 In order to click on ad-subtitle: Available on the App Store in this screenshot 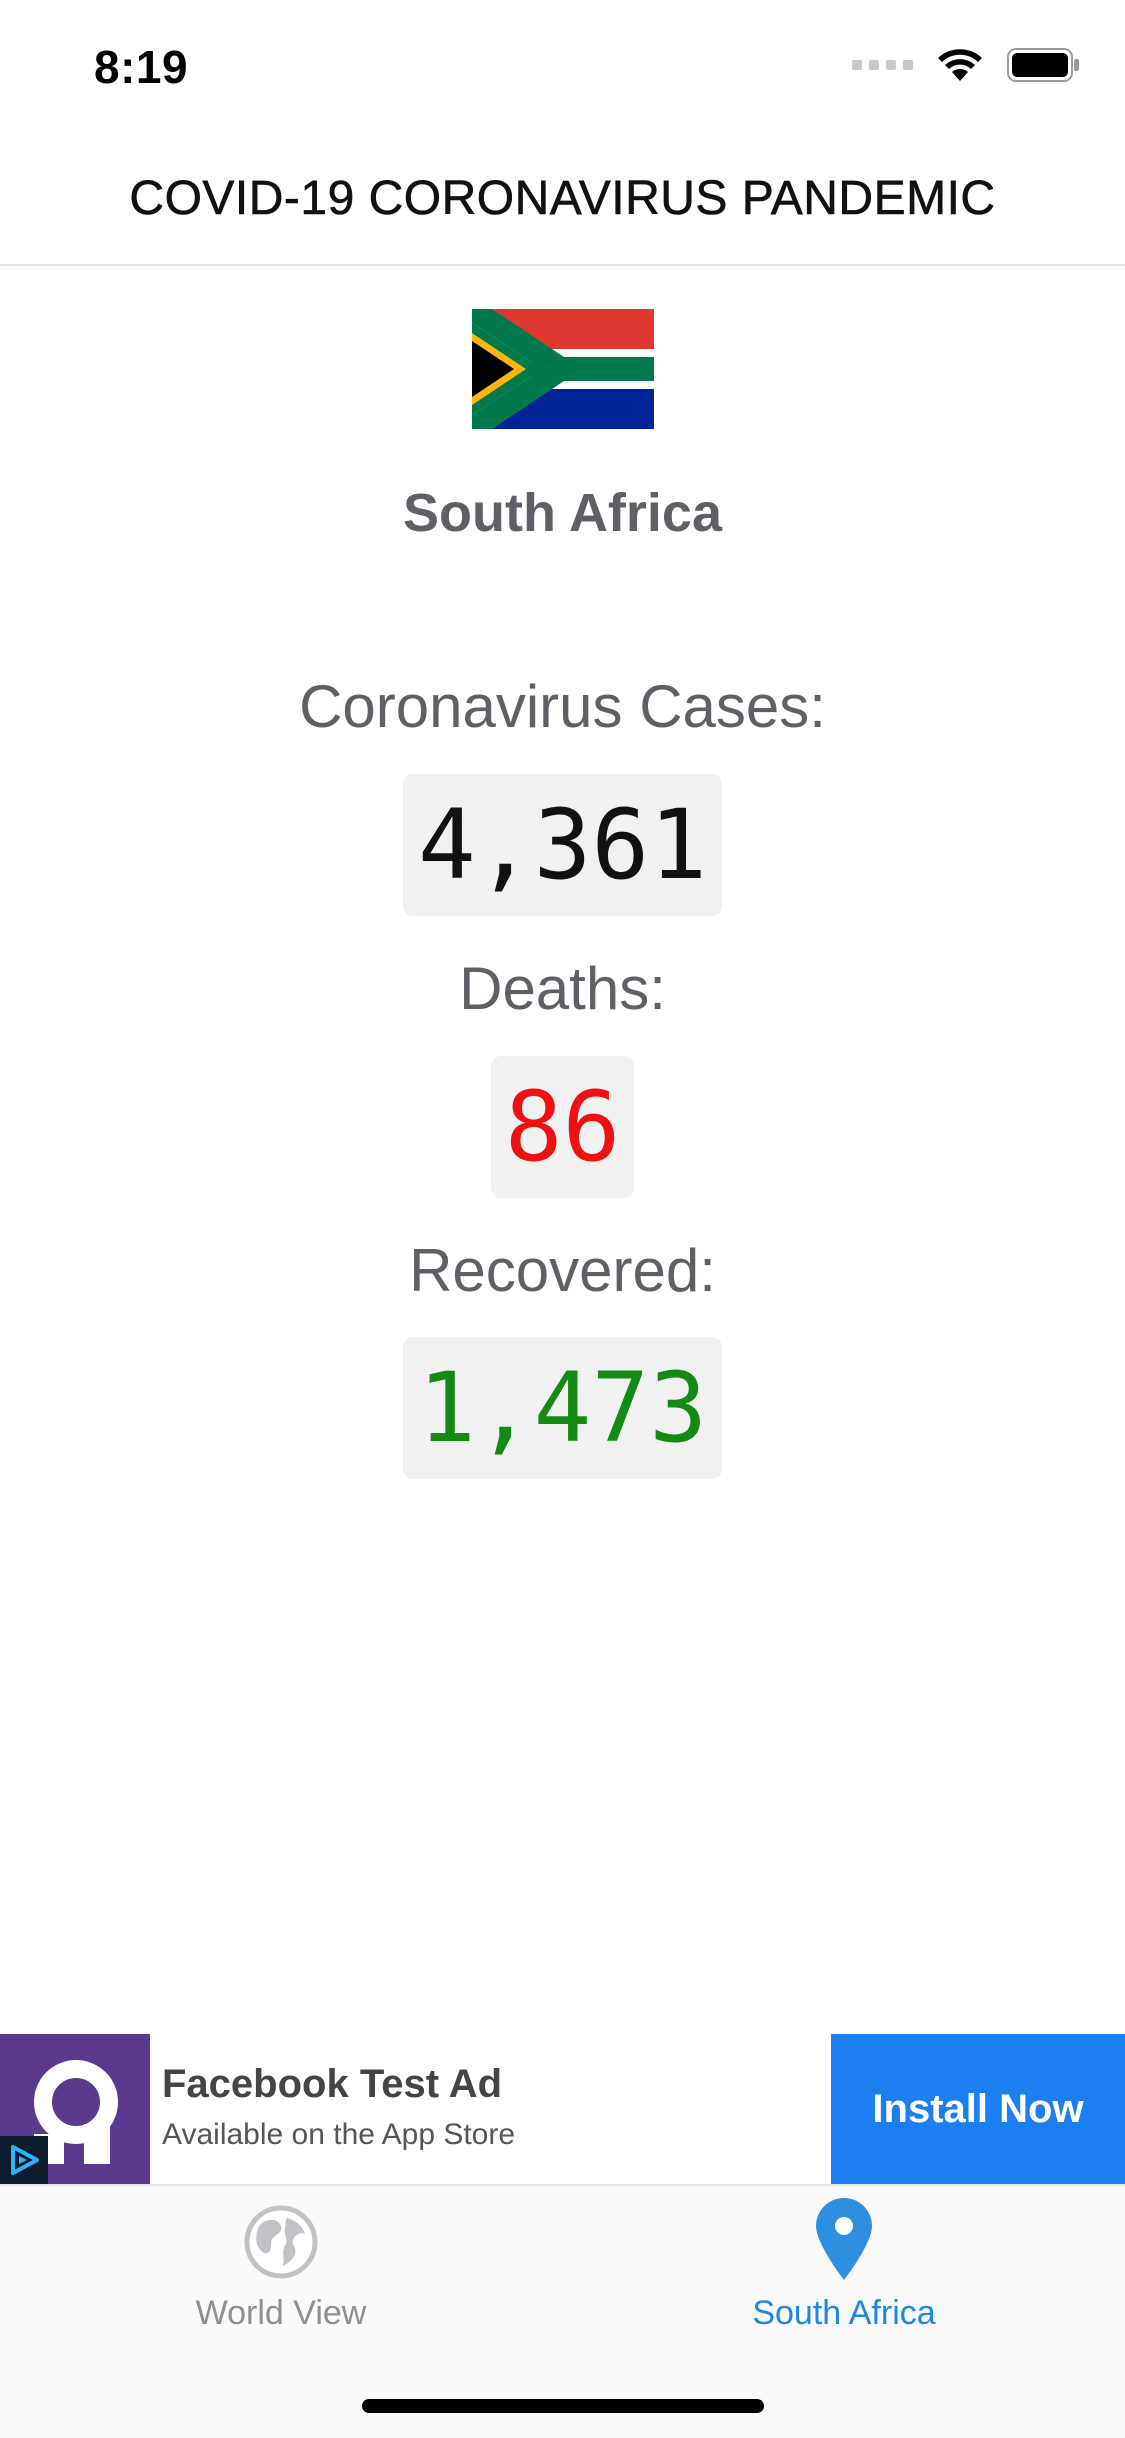, I will do `click(338, 2135)`.